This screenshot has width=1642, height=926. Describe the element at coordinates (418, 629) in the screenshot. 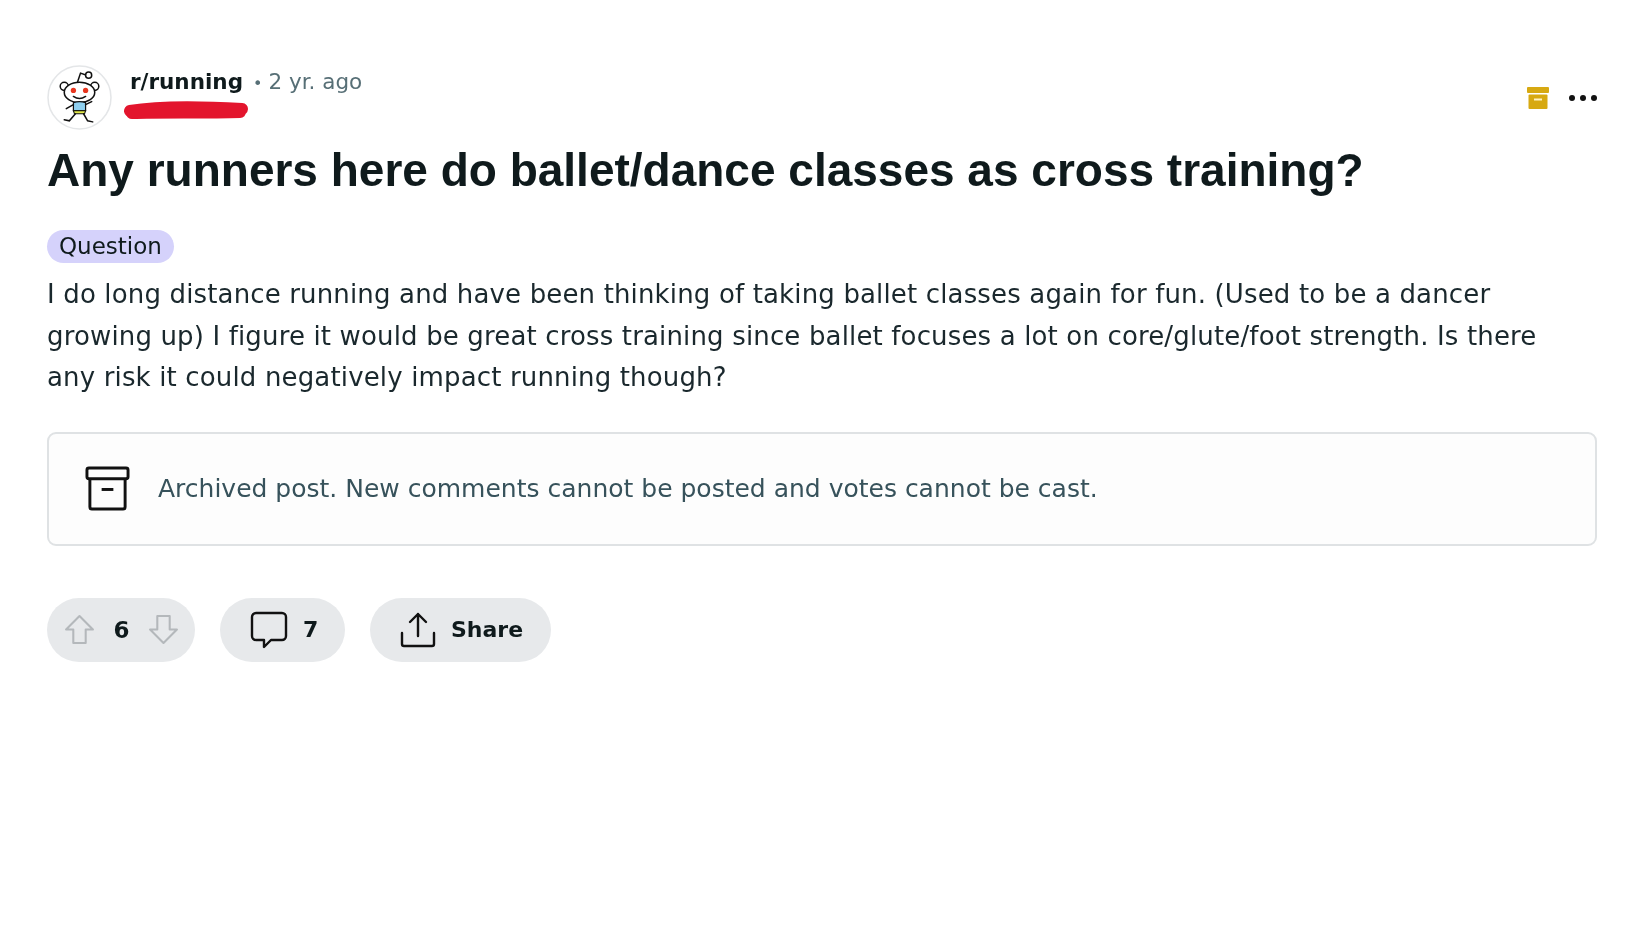

I see `share-icon` at that location.